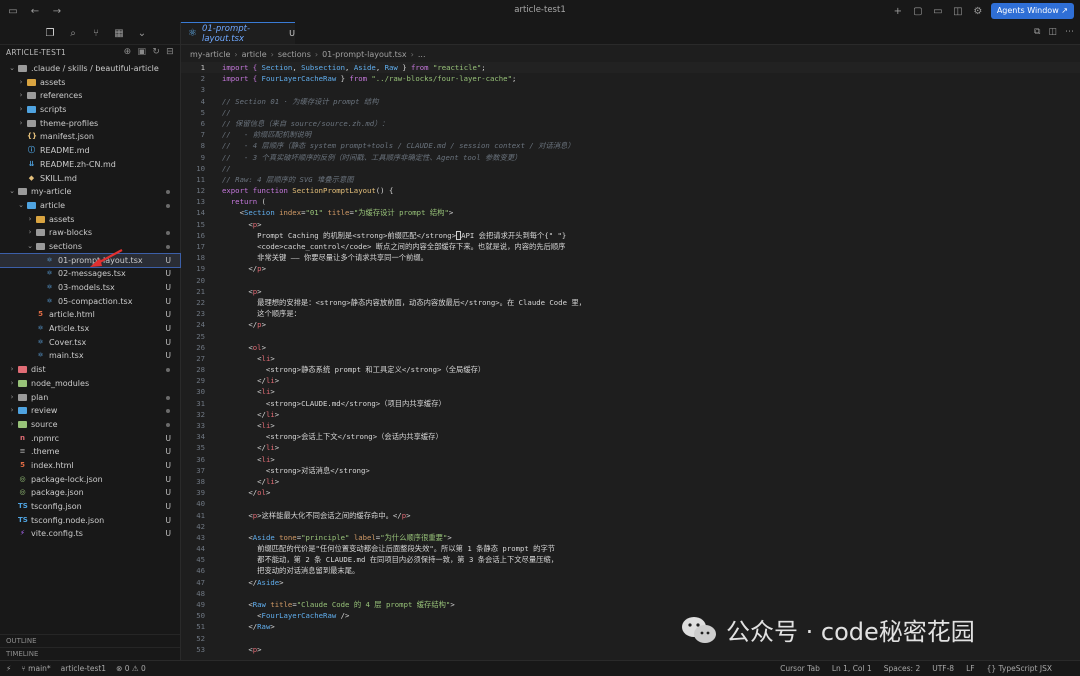 This screenshot has width=1080, height=676. What do you see at coordinates (90, 398) in the screenshot?
I see `tree-folder: › plan` at bounding box center [90, 398].